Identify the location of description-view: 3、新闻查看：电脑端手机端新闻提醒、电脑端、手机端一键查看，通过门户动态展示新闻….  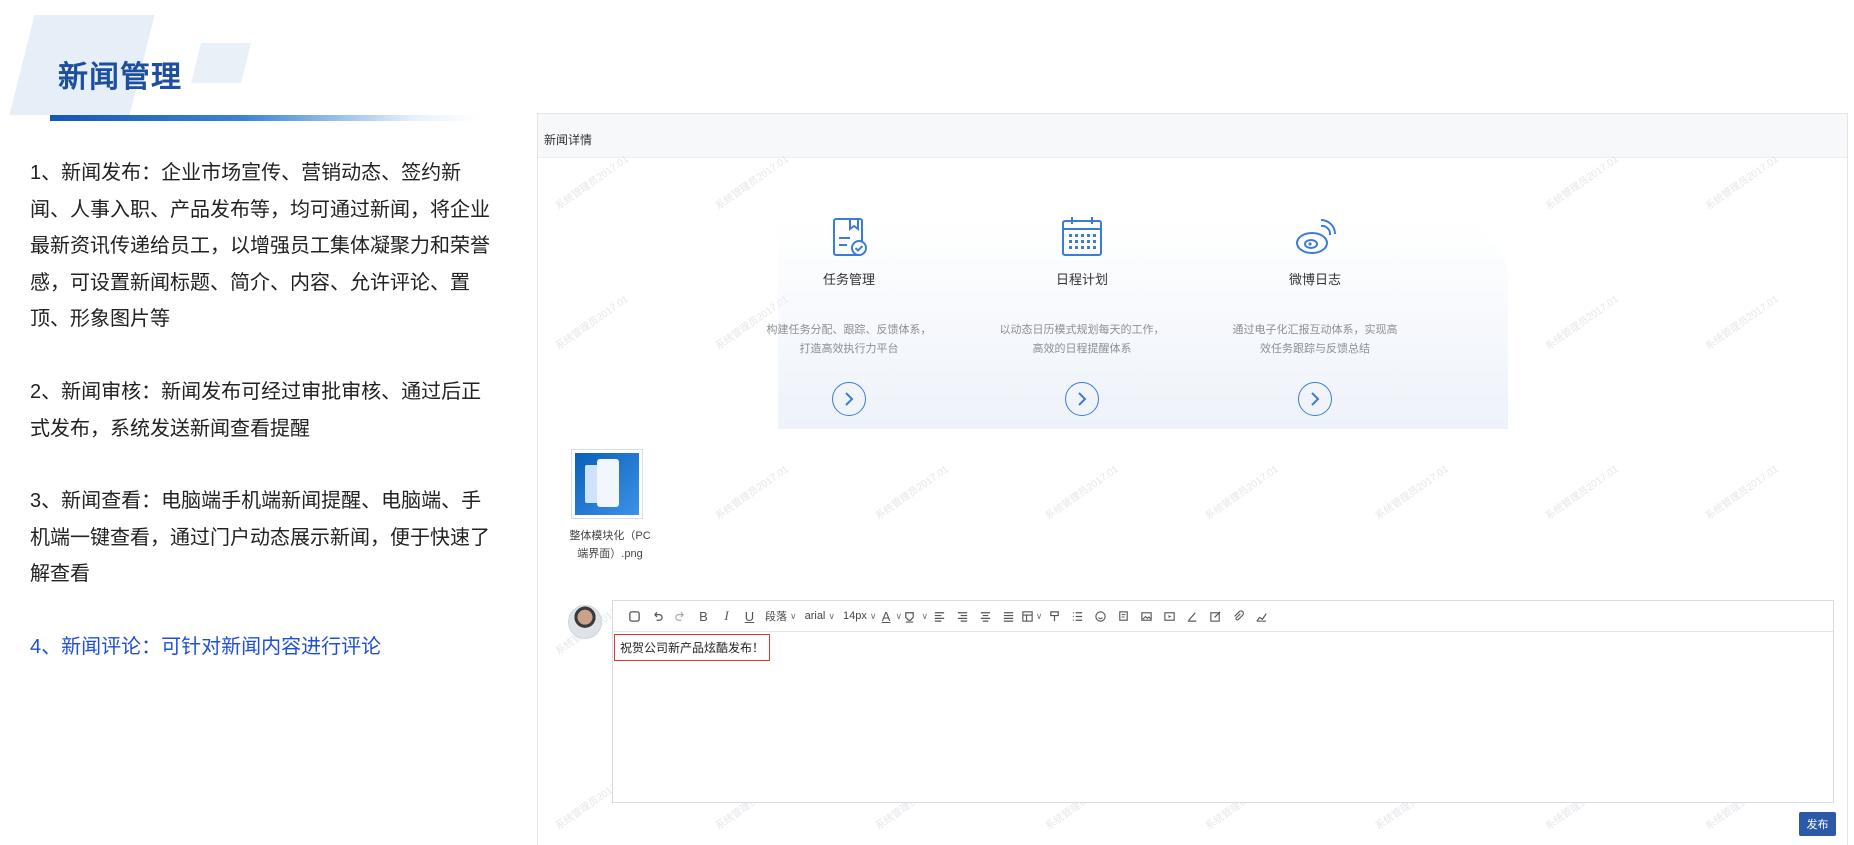
(260, 537).